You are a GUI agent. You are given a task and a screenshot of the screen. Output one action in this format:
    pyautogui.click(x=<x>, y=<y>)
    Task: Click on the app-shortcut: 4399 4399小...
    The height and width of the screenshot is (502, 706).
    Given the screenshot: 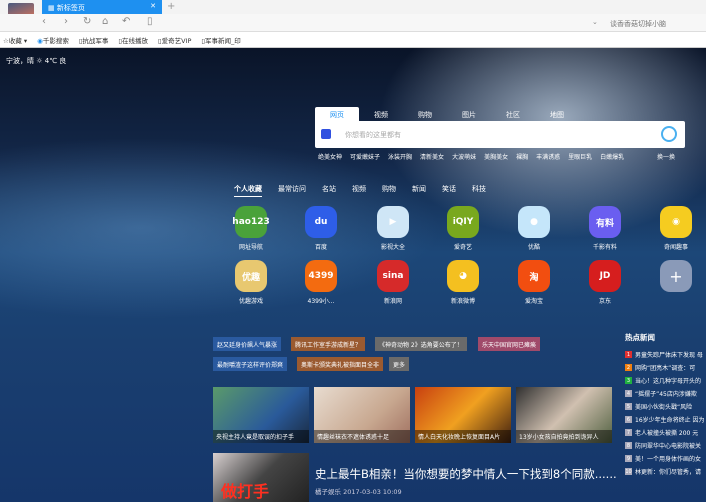 What is the action you would take?
    pyautogui.click(x=321, y=282)
    